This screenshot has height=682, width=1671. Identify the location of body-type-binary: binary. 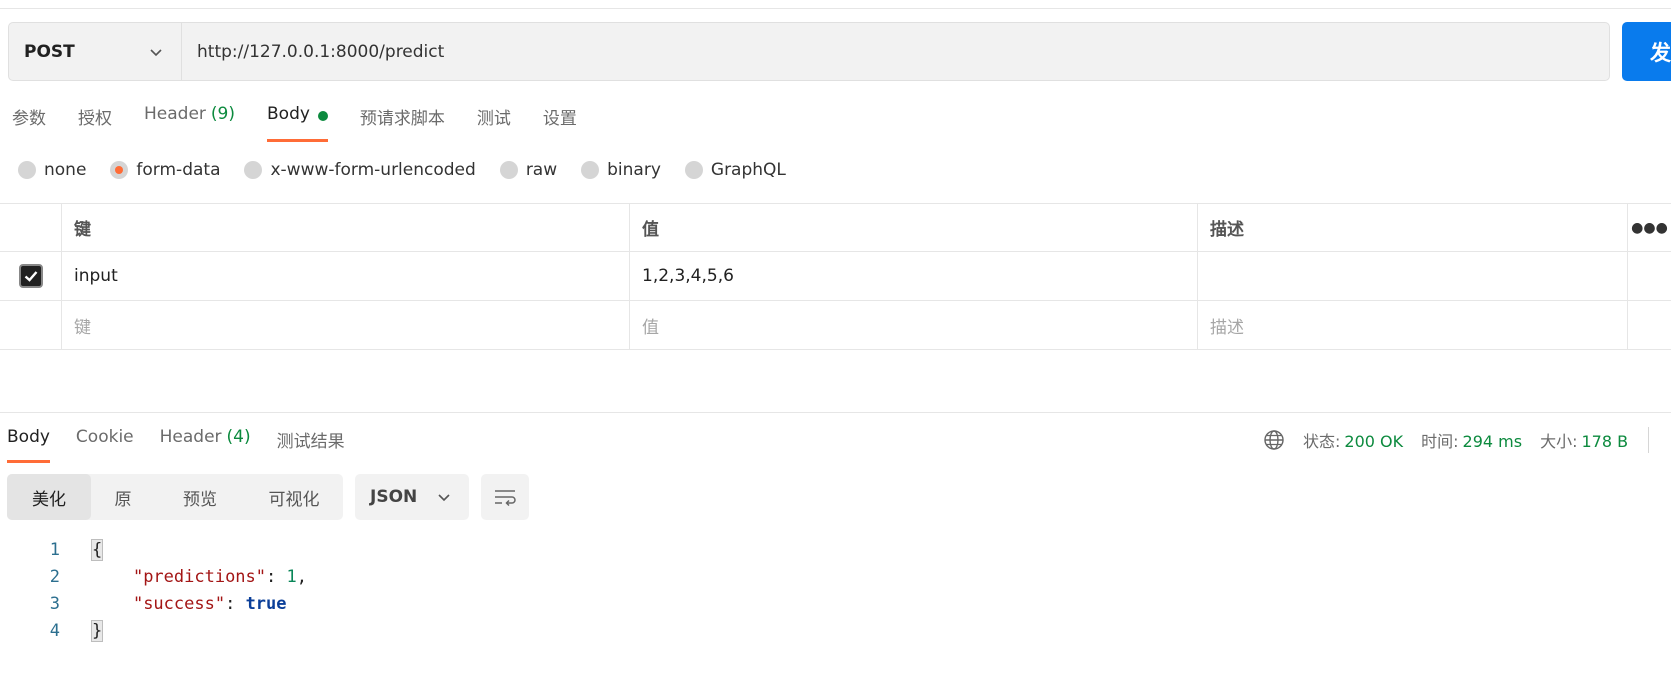
(621, 170).